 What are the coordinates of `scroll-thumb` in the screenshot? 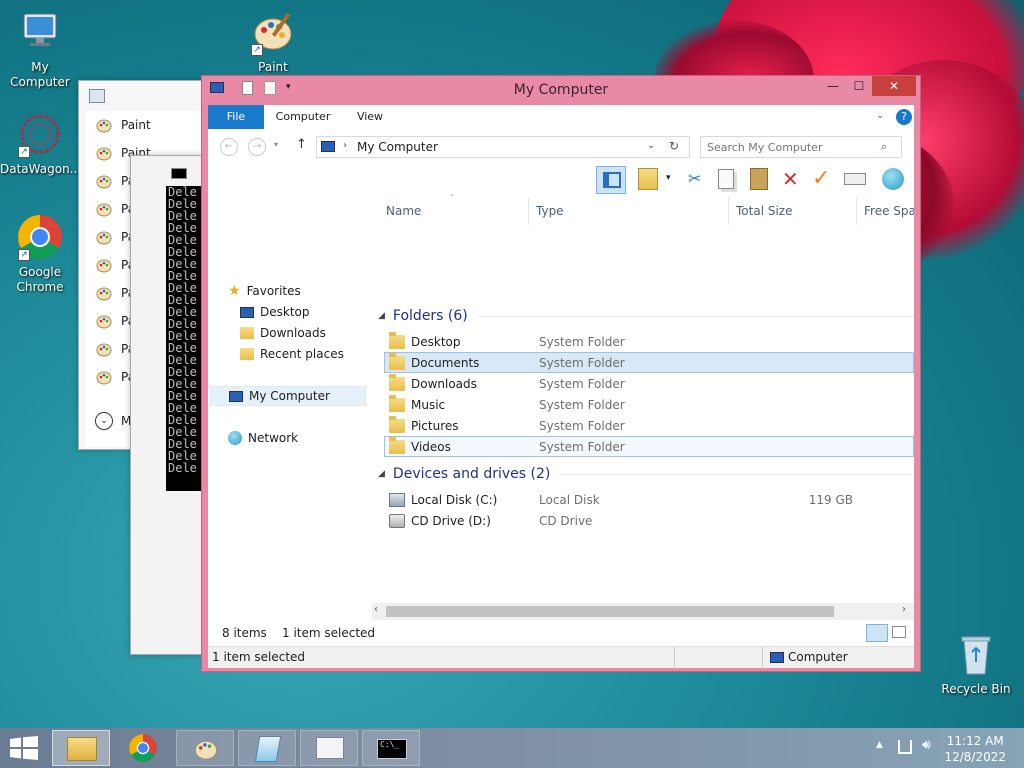 It's located at (610, 611).